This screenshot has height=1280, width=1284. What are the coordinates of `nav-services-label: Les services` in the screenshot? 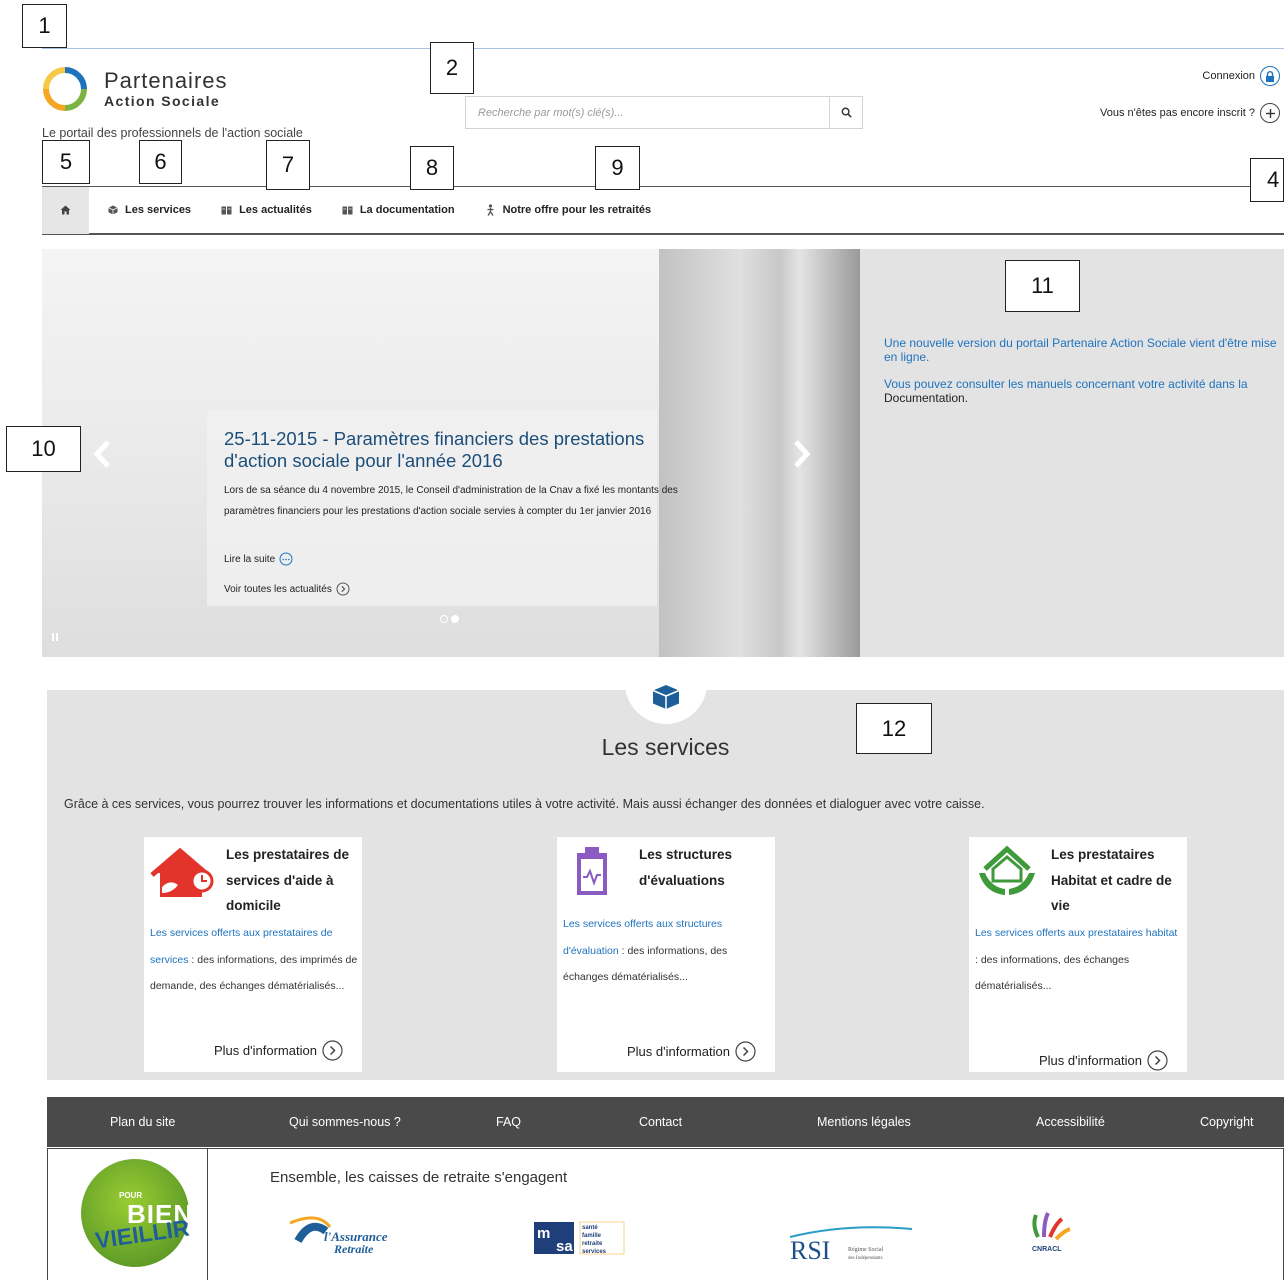 It's located at (158, 210).